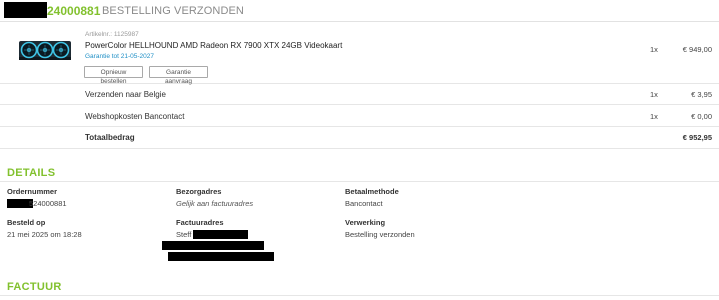 Image resolution: width=719 pixels, height=300 pixels. I want to click on order-number-value: 524000881, so click(48, 203).